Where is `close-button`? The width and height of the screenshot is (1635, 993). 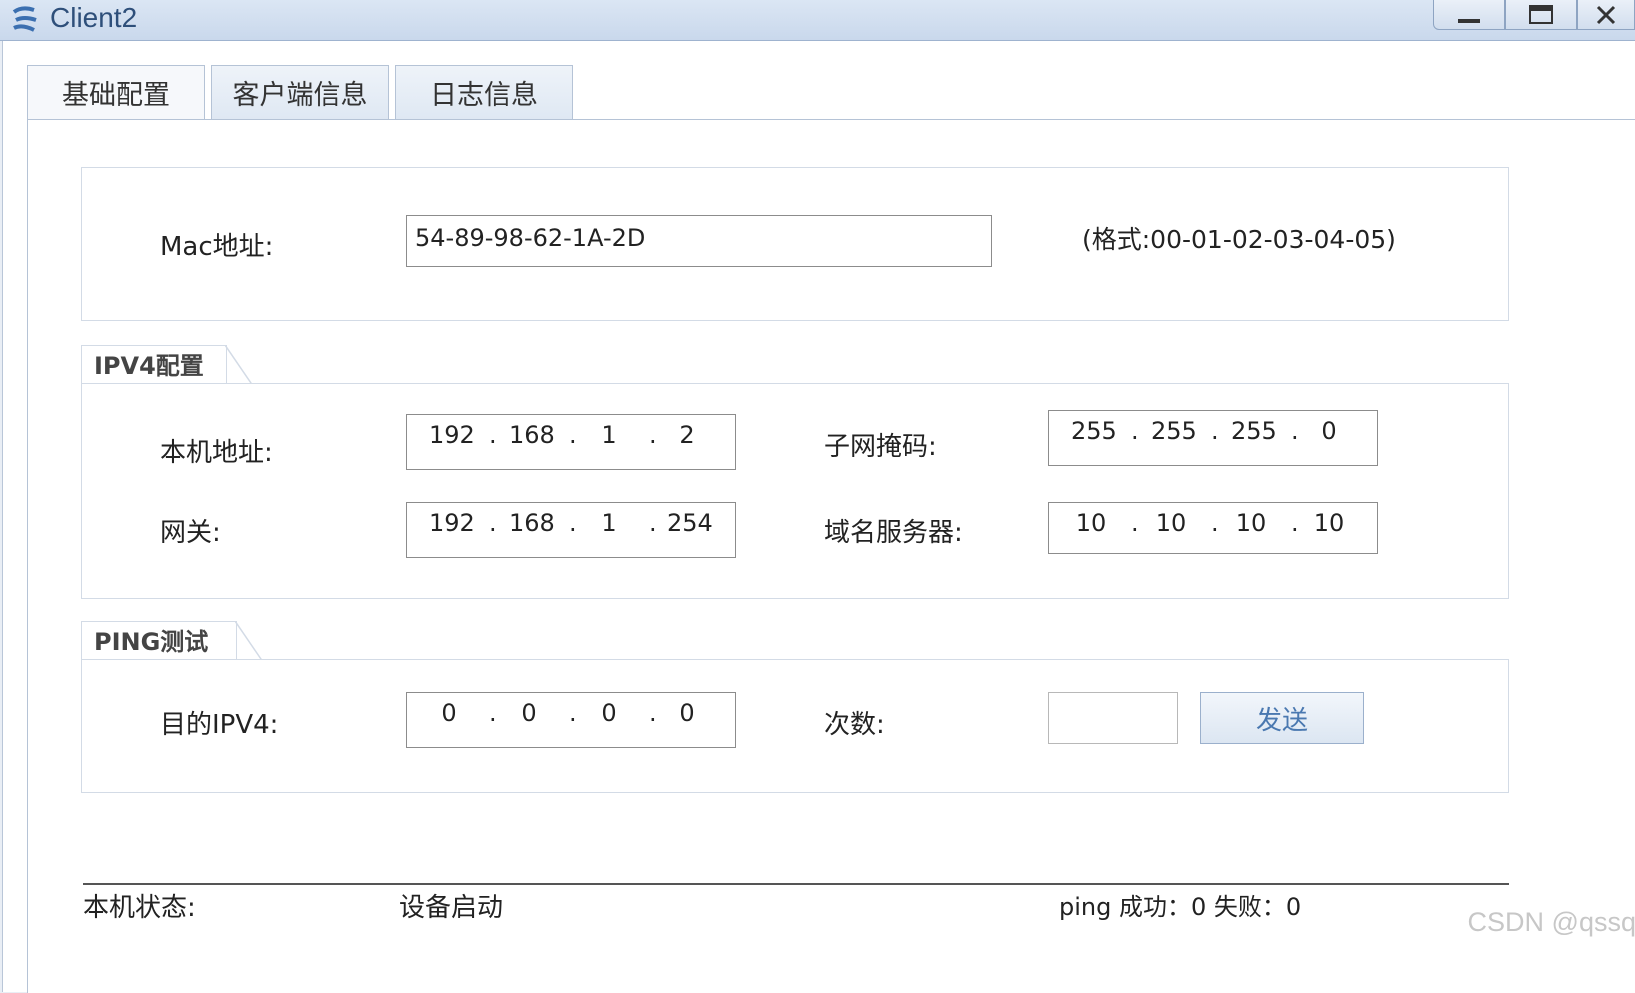 close-button is located at coordinates (1606, 15).